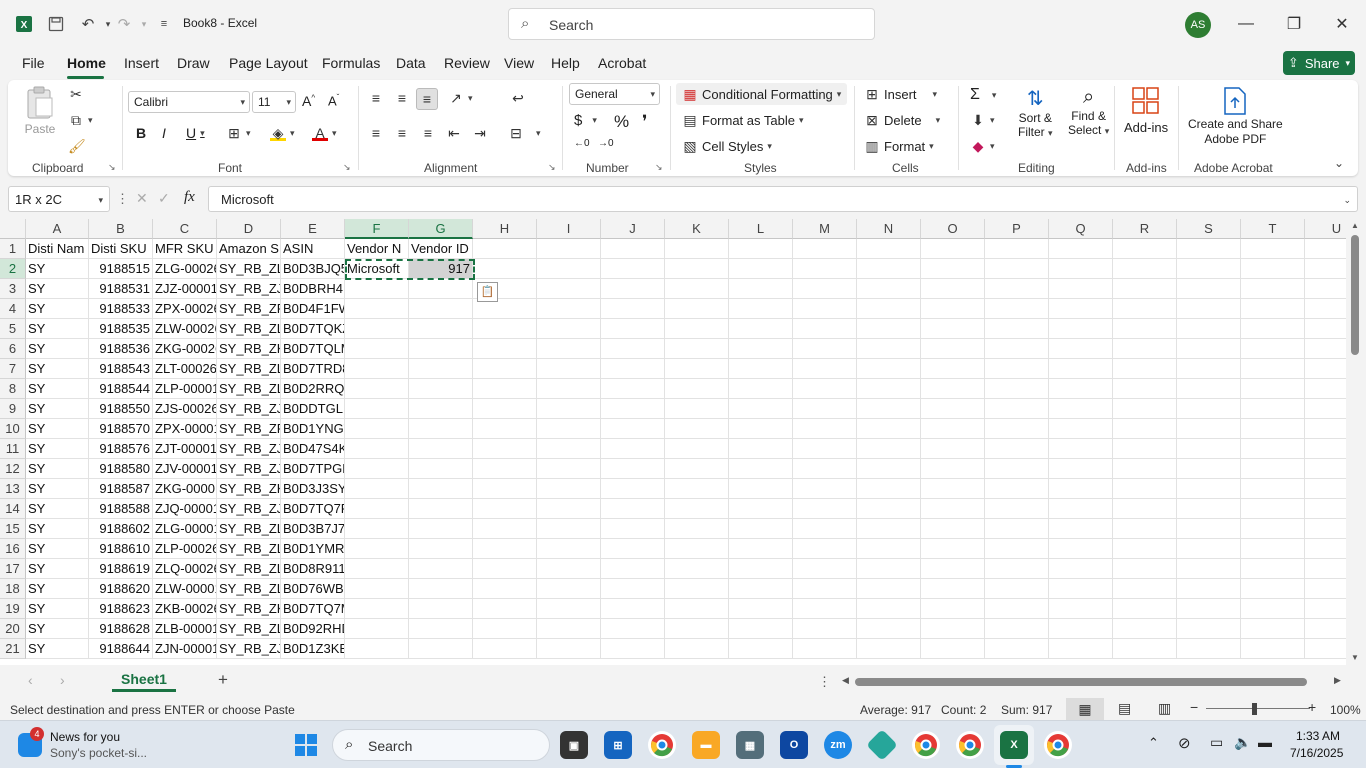 The width and height of the screenshot is (1366, 768). I want to click on cell-r8, so click(1145, 389).